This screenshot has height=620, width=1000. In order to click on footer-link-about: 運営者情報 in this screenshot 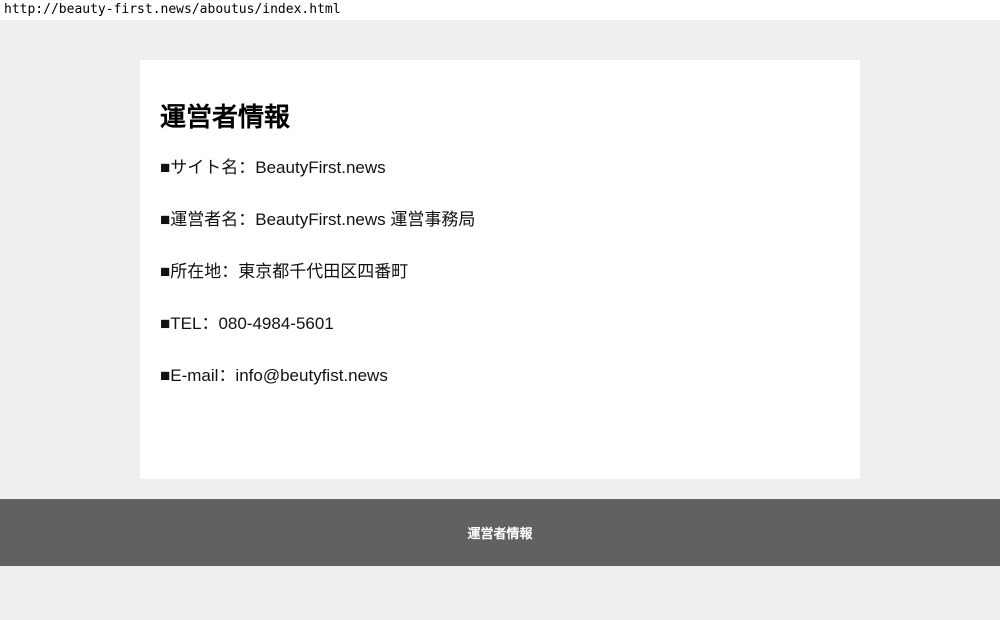, I will do `click(499, 532)`.